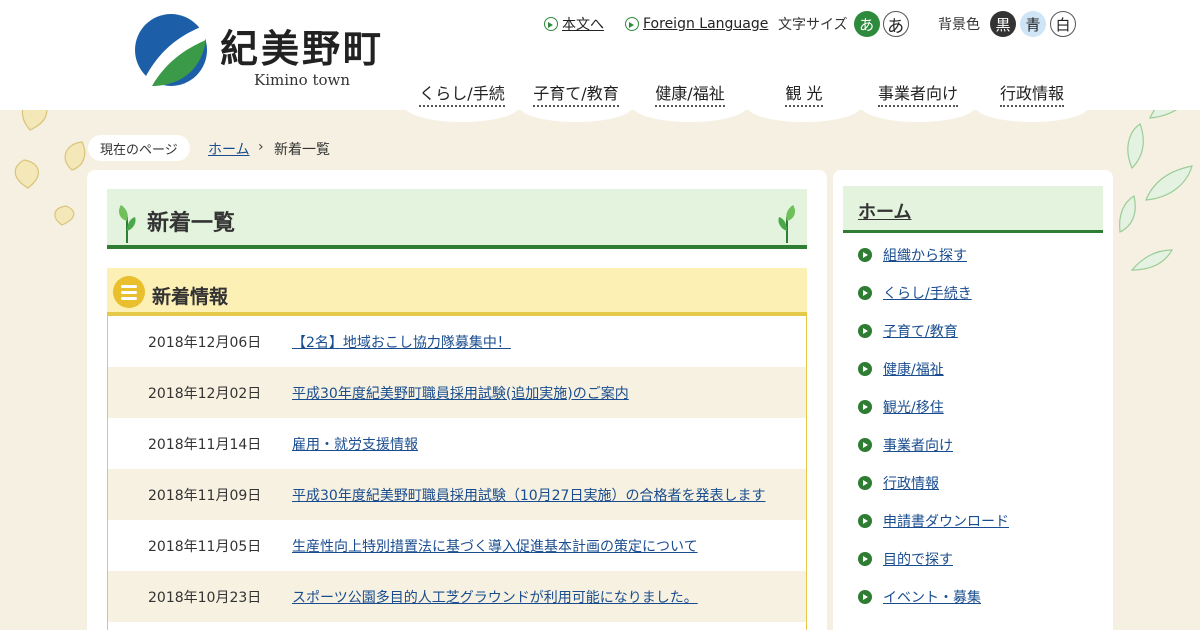  Describe the element at coordinates (205, 495) in the screenshot. I see `news-date: 2018年11月09日` at that location.